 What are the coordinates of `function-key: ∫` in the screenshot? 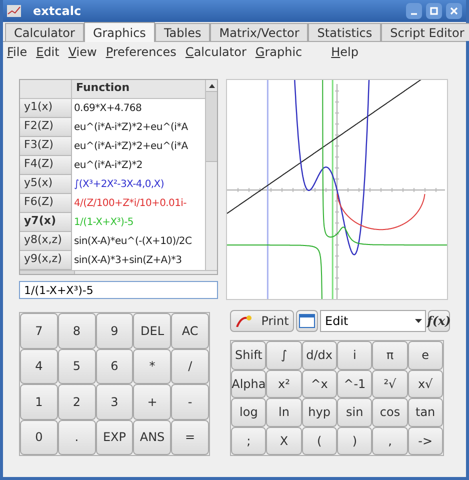 It's located at (284, 355).